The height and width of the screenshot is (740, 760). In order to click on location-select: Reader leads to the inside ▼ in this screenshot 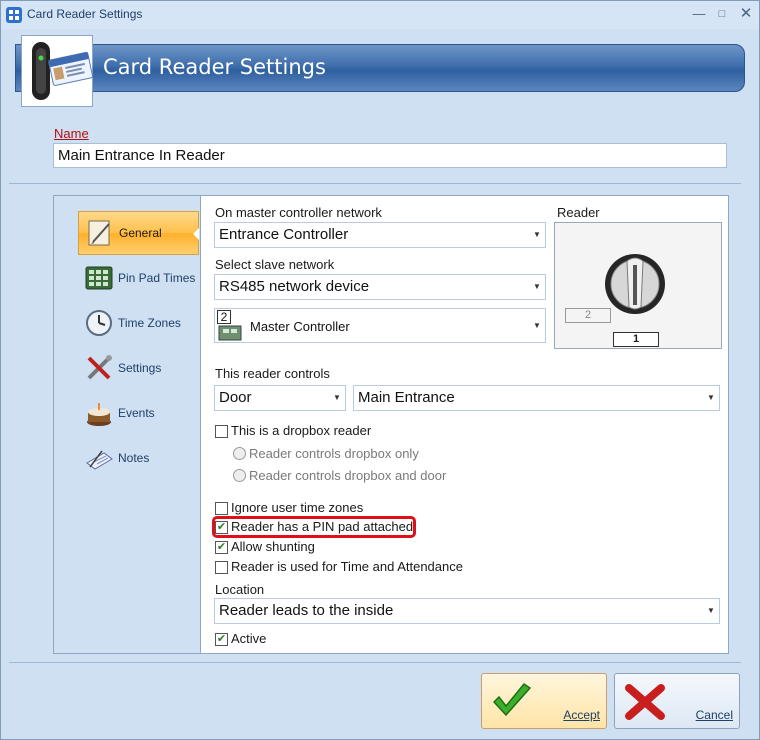, I will do `click(467, 611)`.